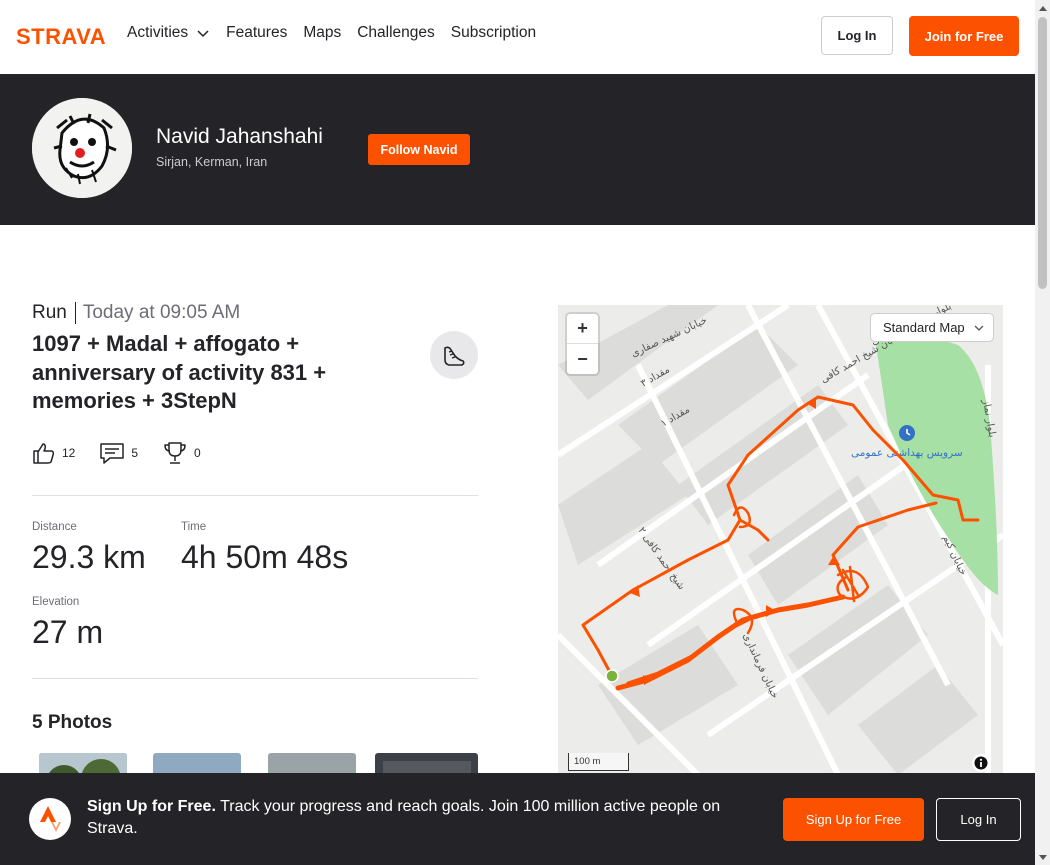 The width and height of the screenshot is (1050, 865). Describe the element at coordinates (135, 453) in the screenshot. I see `comments-count: 5` at that location.